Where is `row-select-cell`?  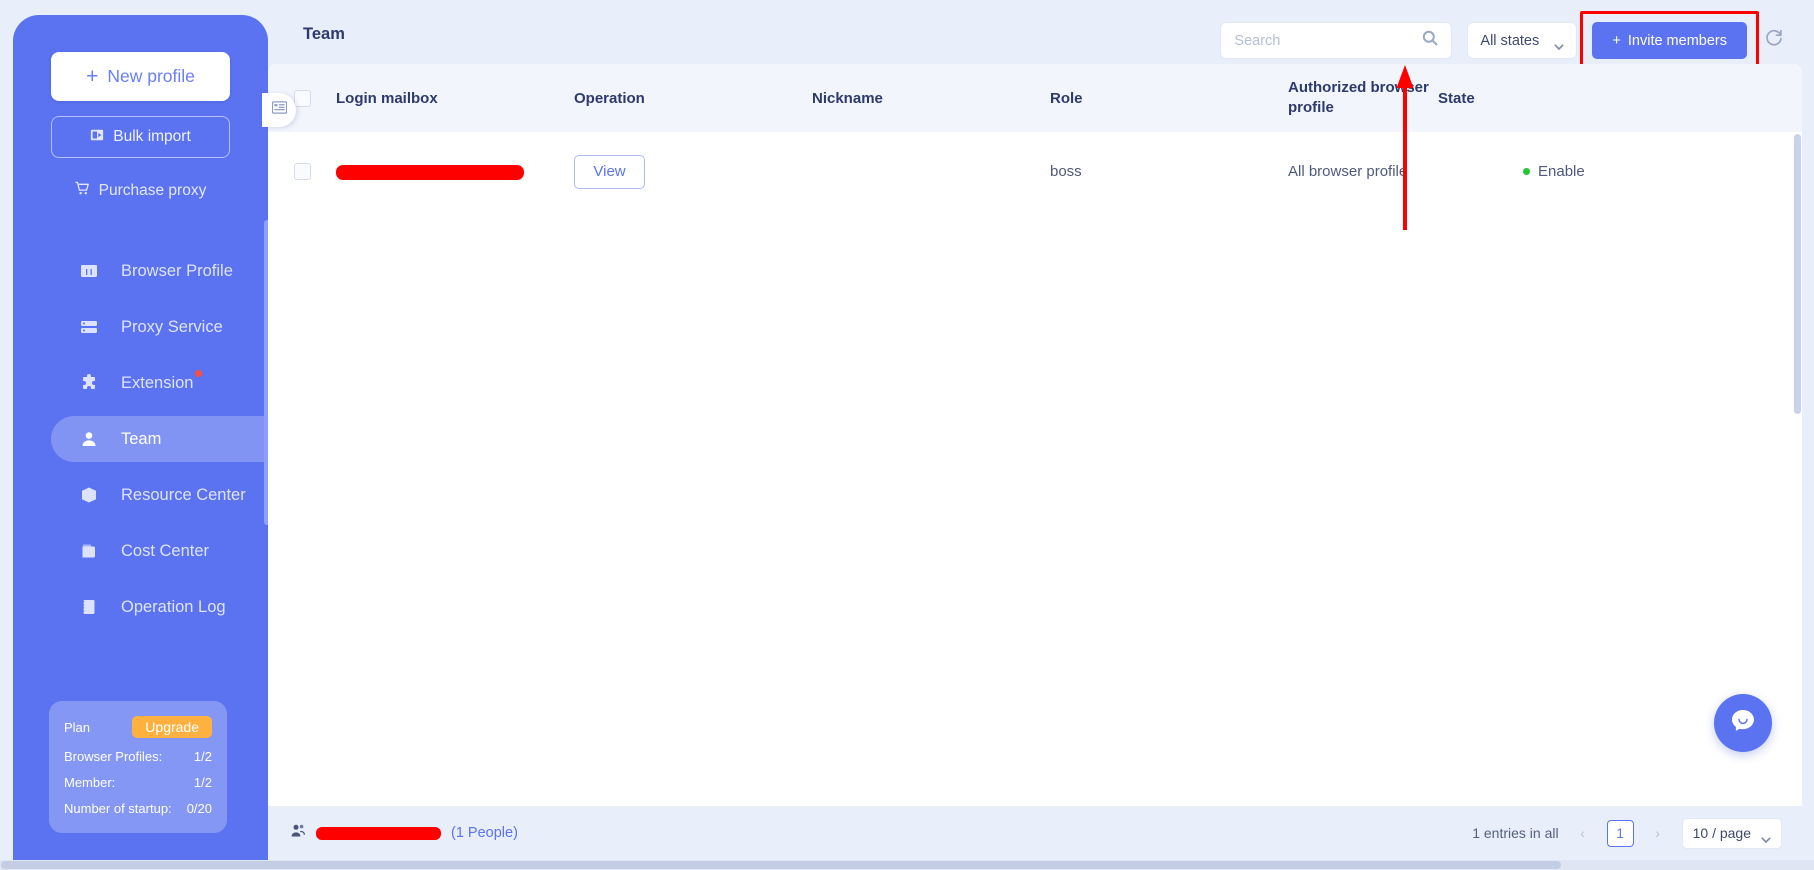 row-select-cell is located at coordinates (302, 171).